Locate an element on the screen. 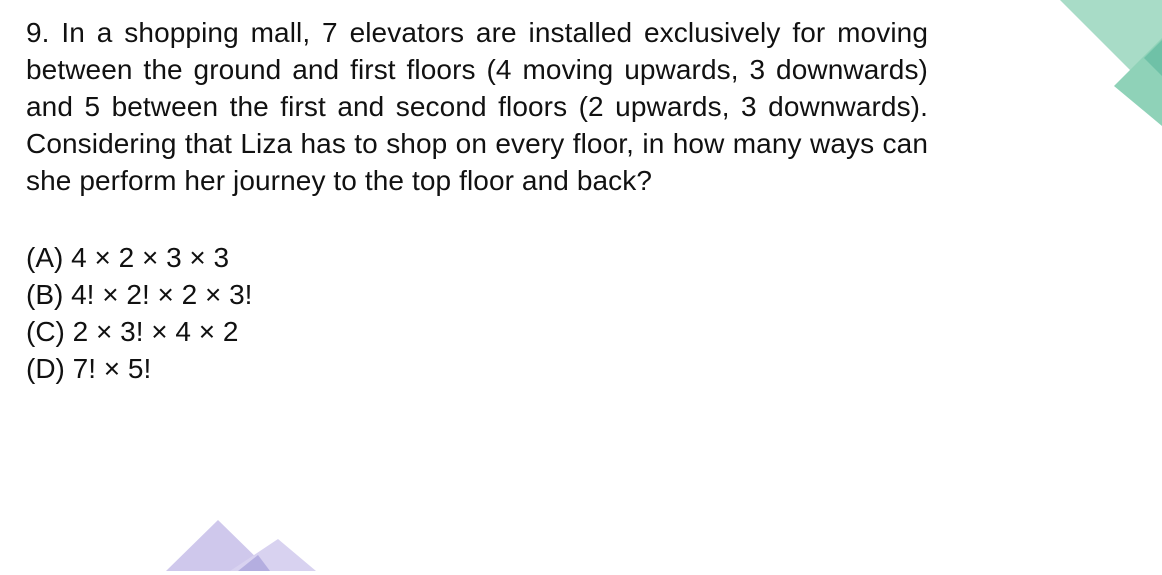 This screenshot has width=1162, height=575. purple-bottom-decoration-icon is located at coordinates (241, 545).